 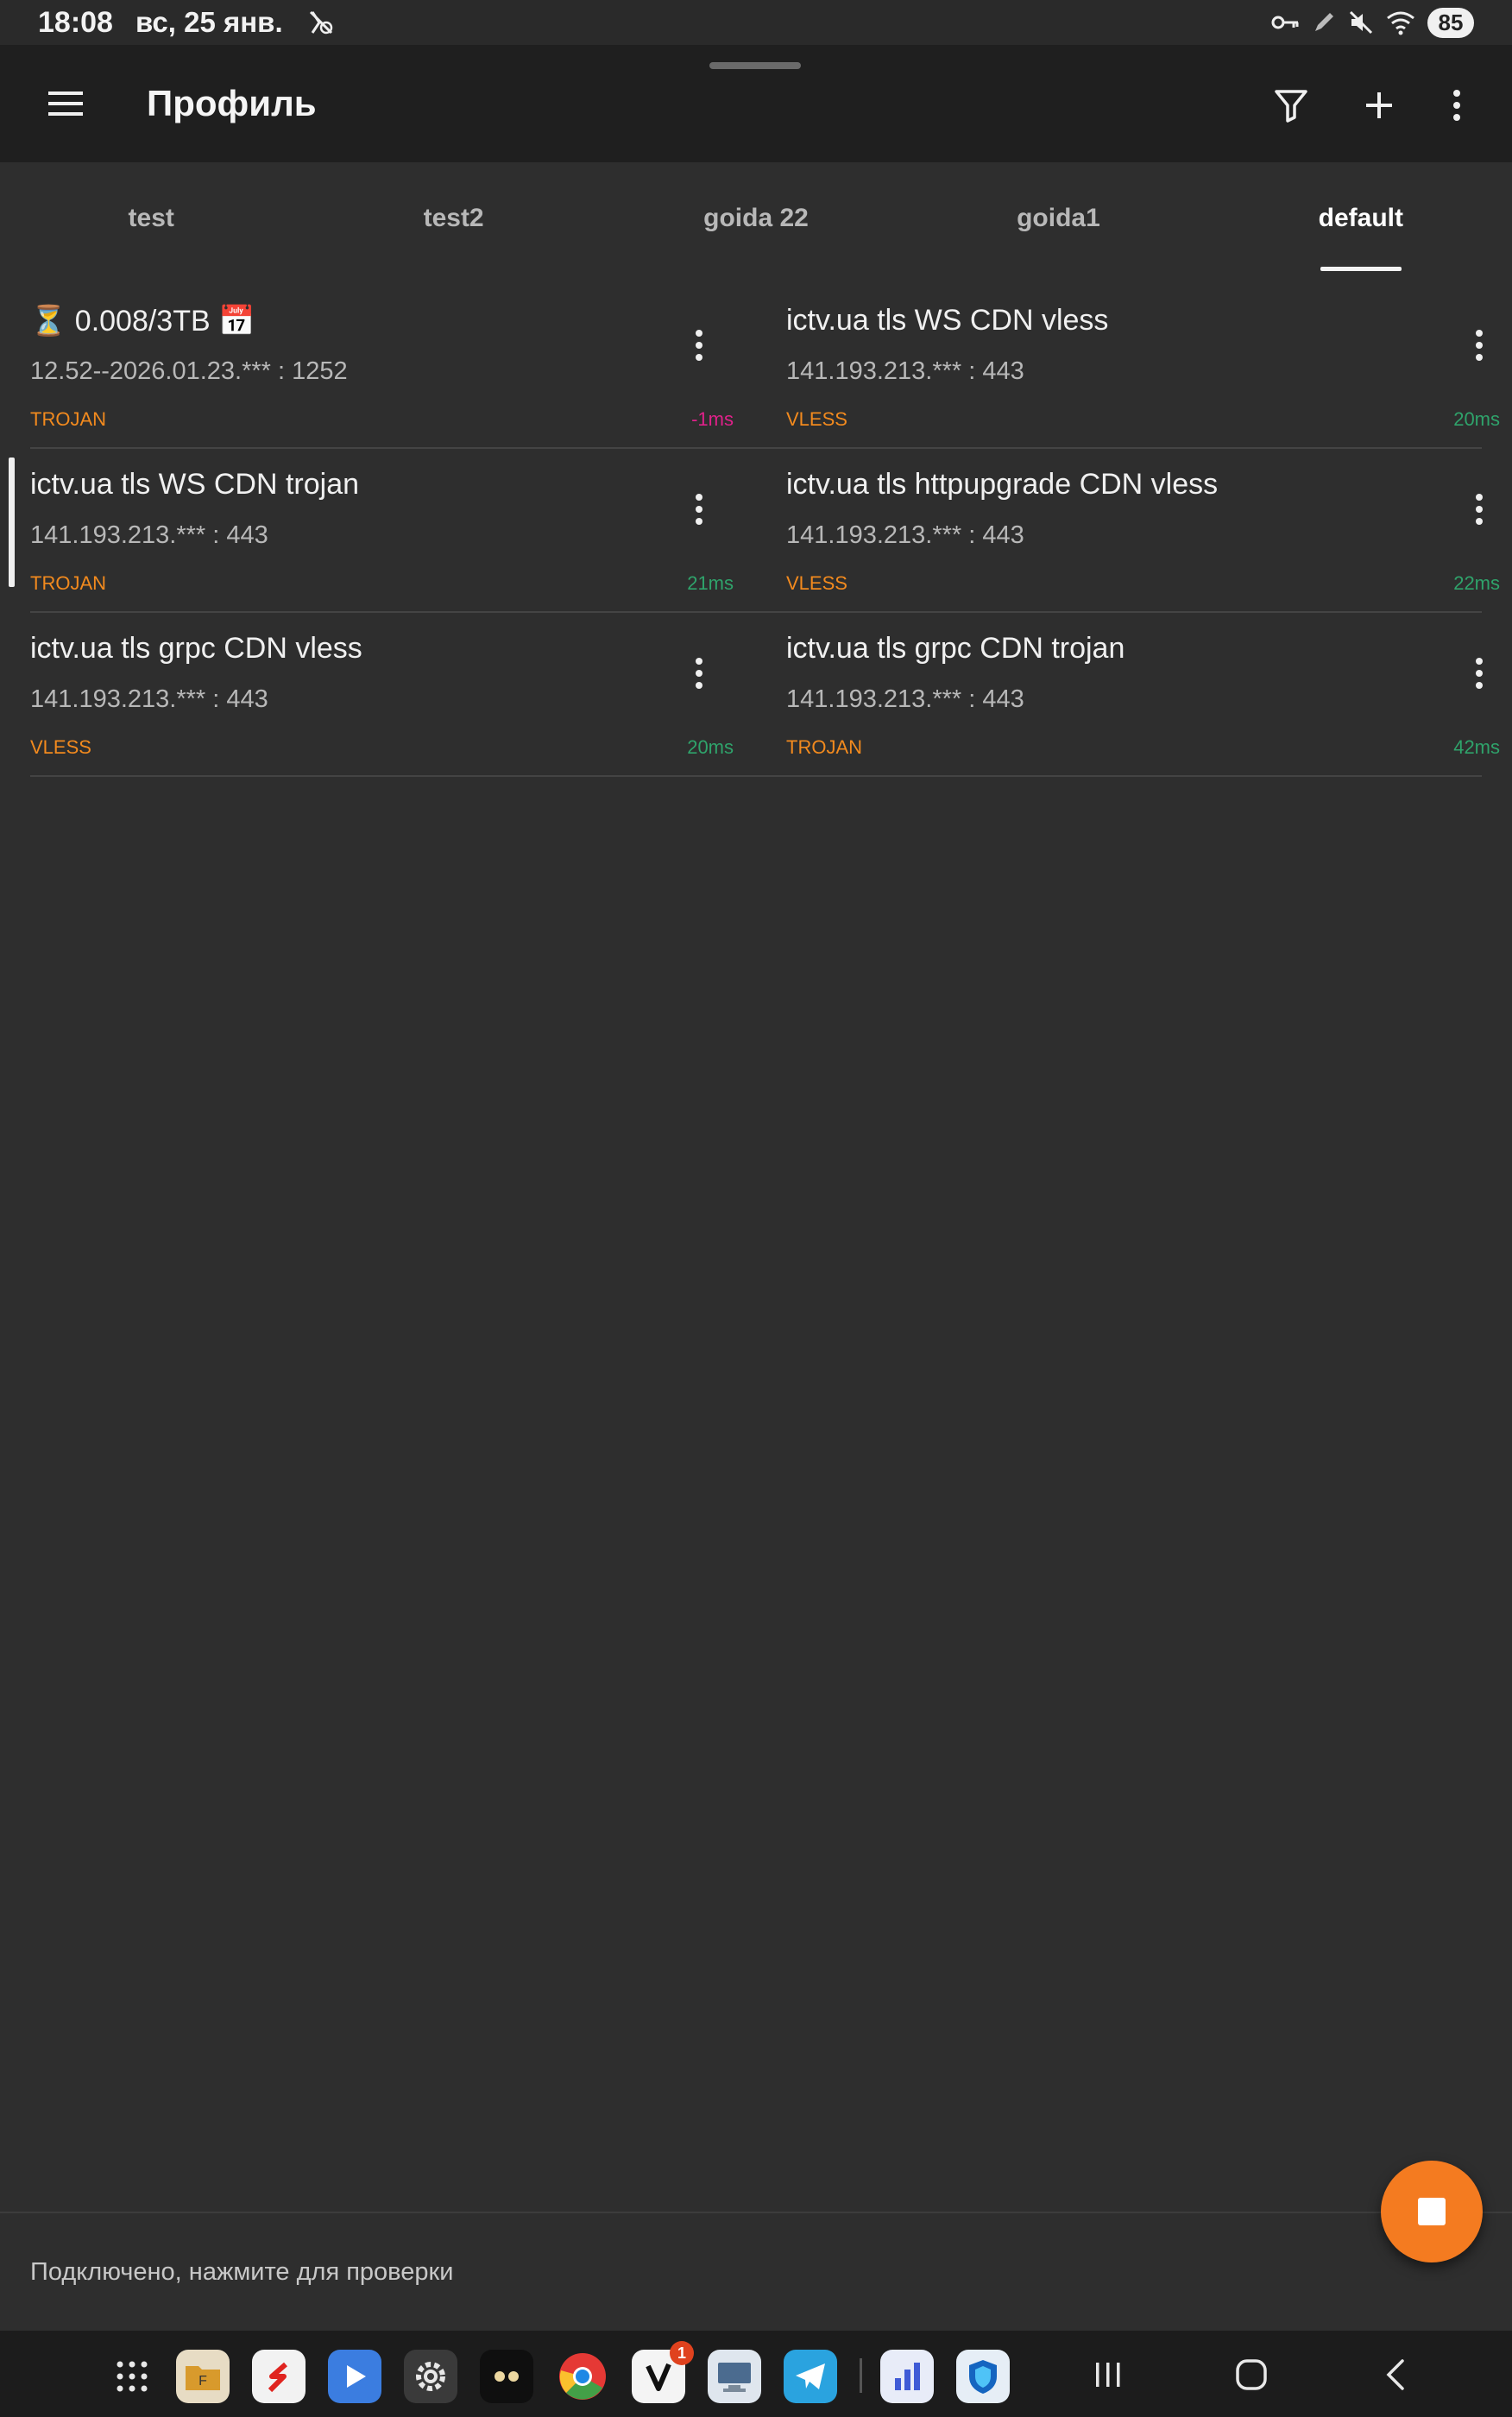 I want to click on filter-icon, so click(x=1291, y=106).